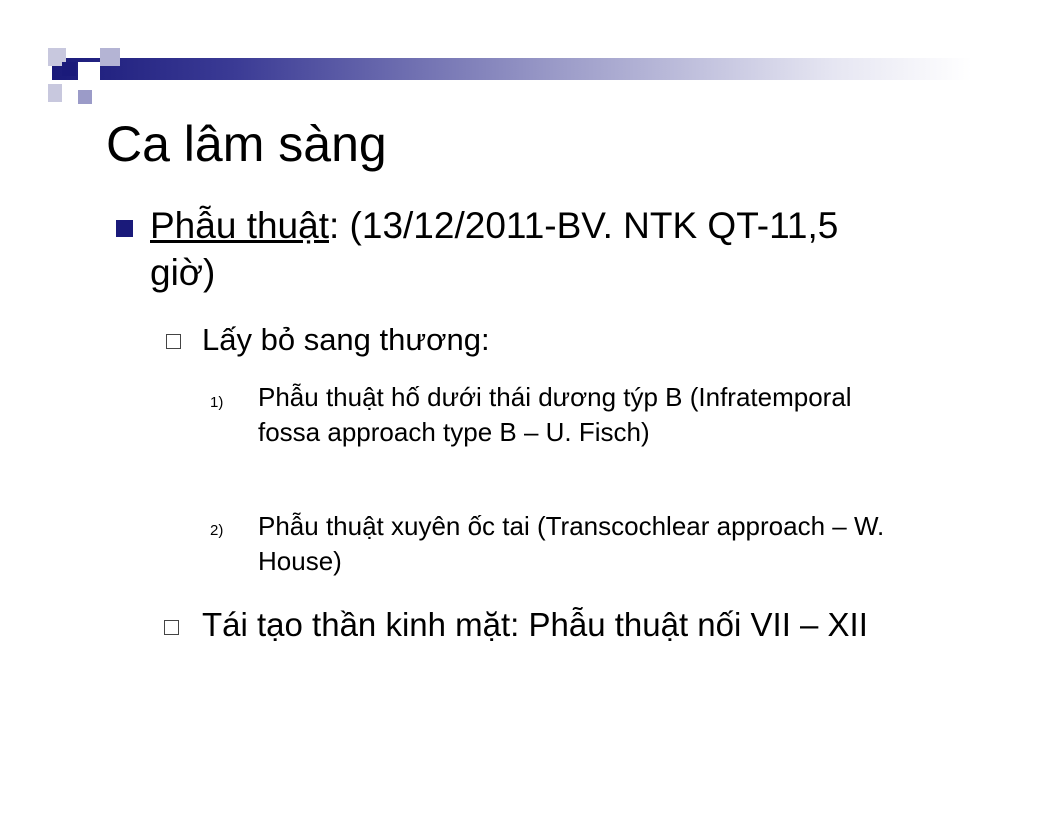 This screenshot has width=1056, height=816. Describe the element at coordinates (217, 530) in the screenshot. I see `item-number: 2)` at that location.